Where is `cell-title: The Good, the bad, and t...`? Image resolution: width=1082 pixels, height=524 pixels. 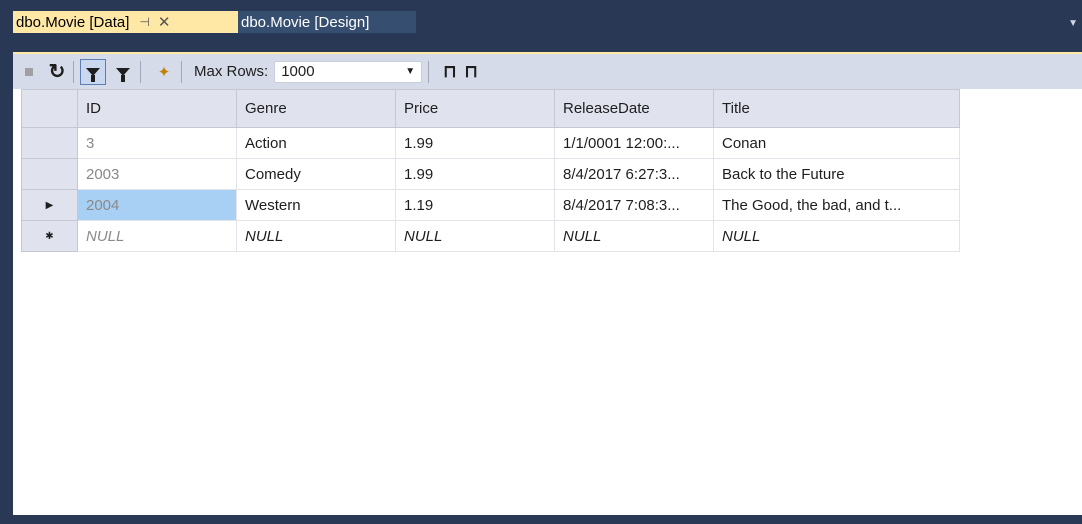
cell-title: The Good, the bad, and t... is located at coordinates (836, 205).